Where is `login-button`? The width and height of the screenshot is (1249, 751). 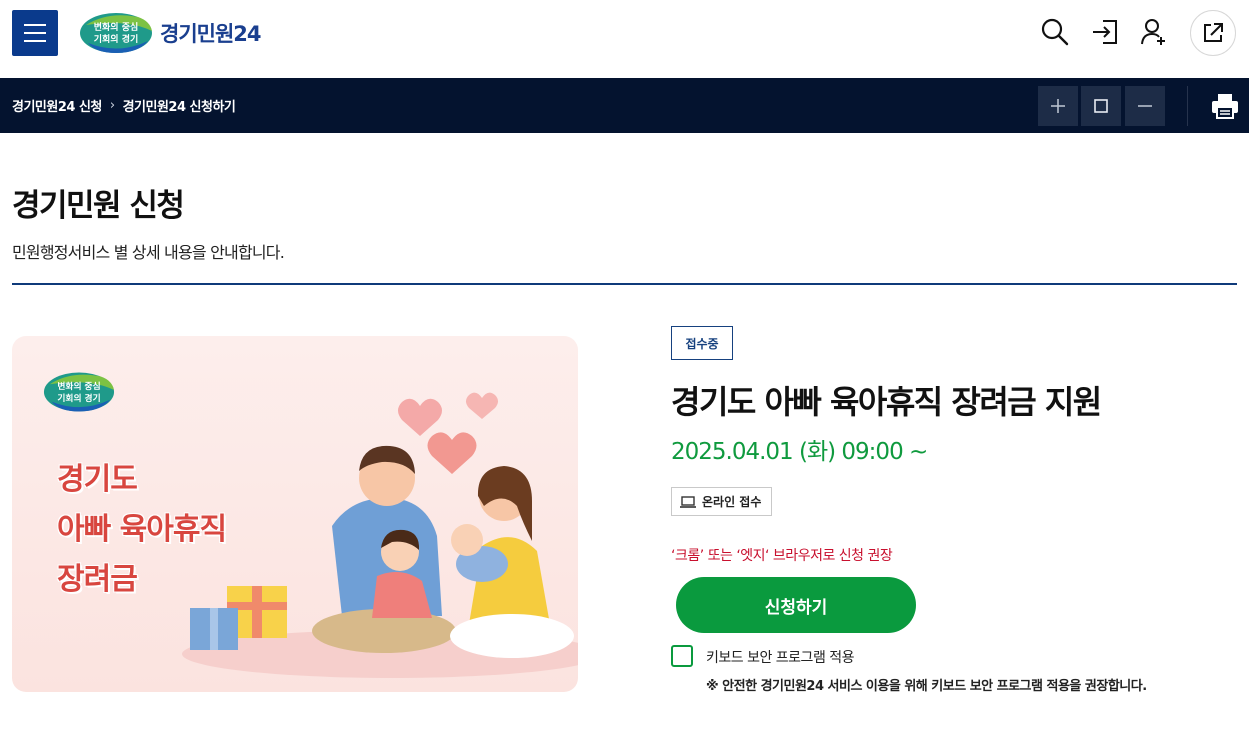 login-button is located at coordinates (1105, 32).